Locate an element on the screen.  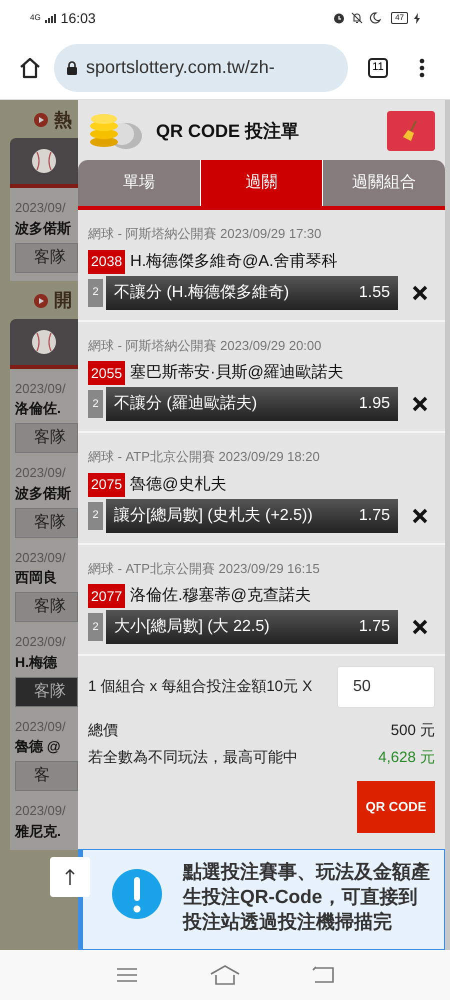
clear-button is located at coordinates (411, 131).